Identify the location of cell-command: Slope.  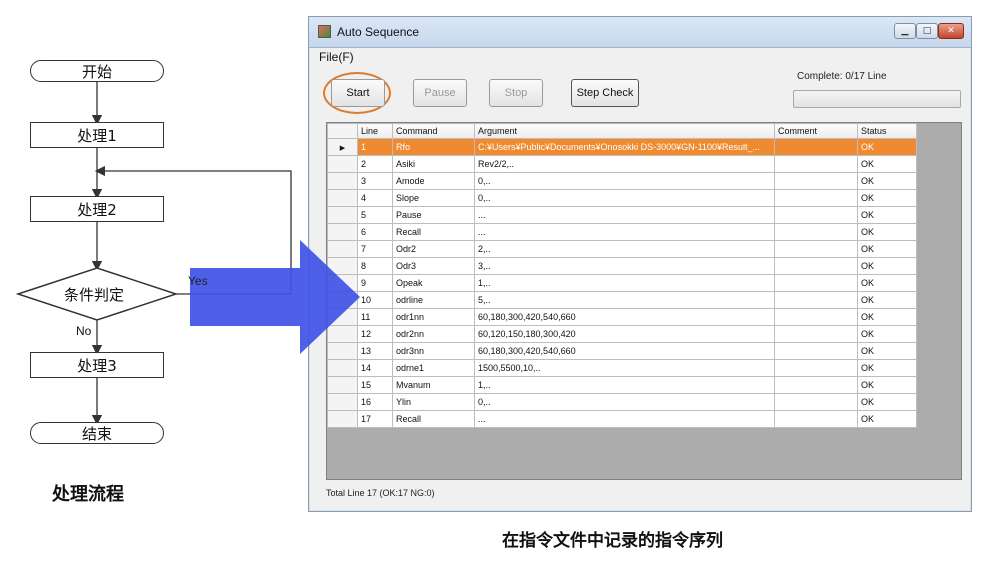
(433, 198).